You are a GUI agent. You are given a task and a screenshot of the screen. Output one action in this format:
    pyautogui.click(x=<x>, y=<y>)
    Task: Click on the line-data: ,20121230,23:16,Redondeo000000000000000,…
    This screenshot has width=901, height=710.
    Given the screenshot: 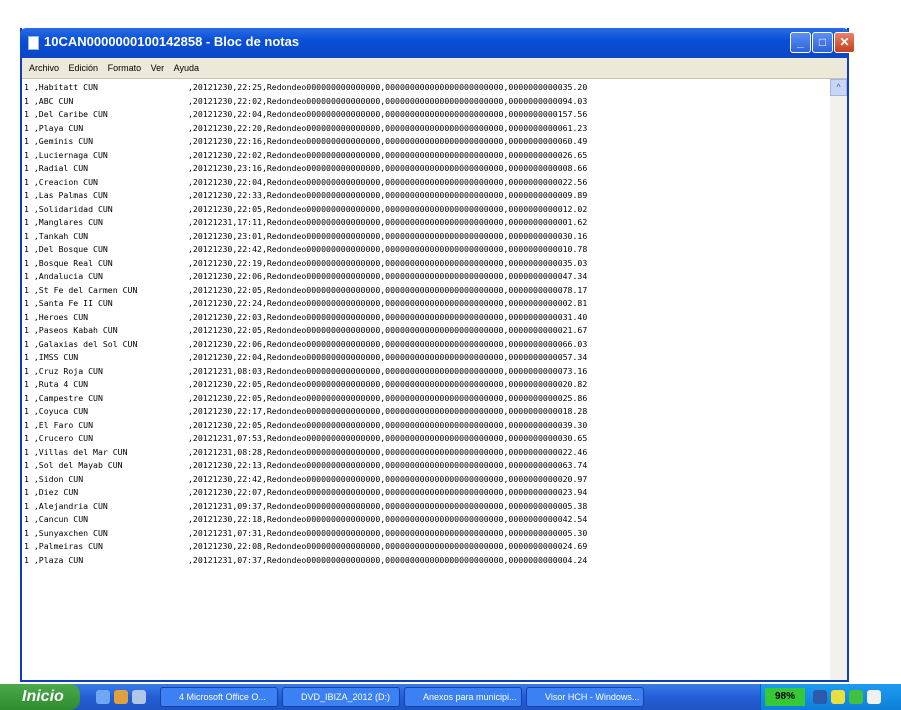 What is the action you would take?
    pyautogui.click(x=388, y=168)
    